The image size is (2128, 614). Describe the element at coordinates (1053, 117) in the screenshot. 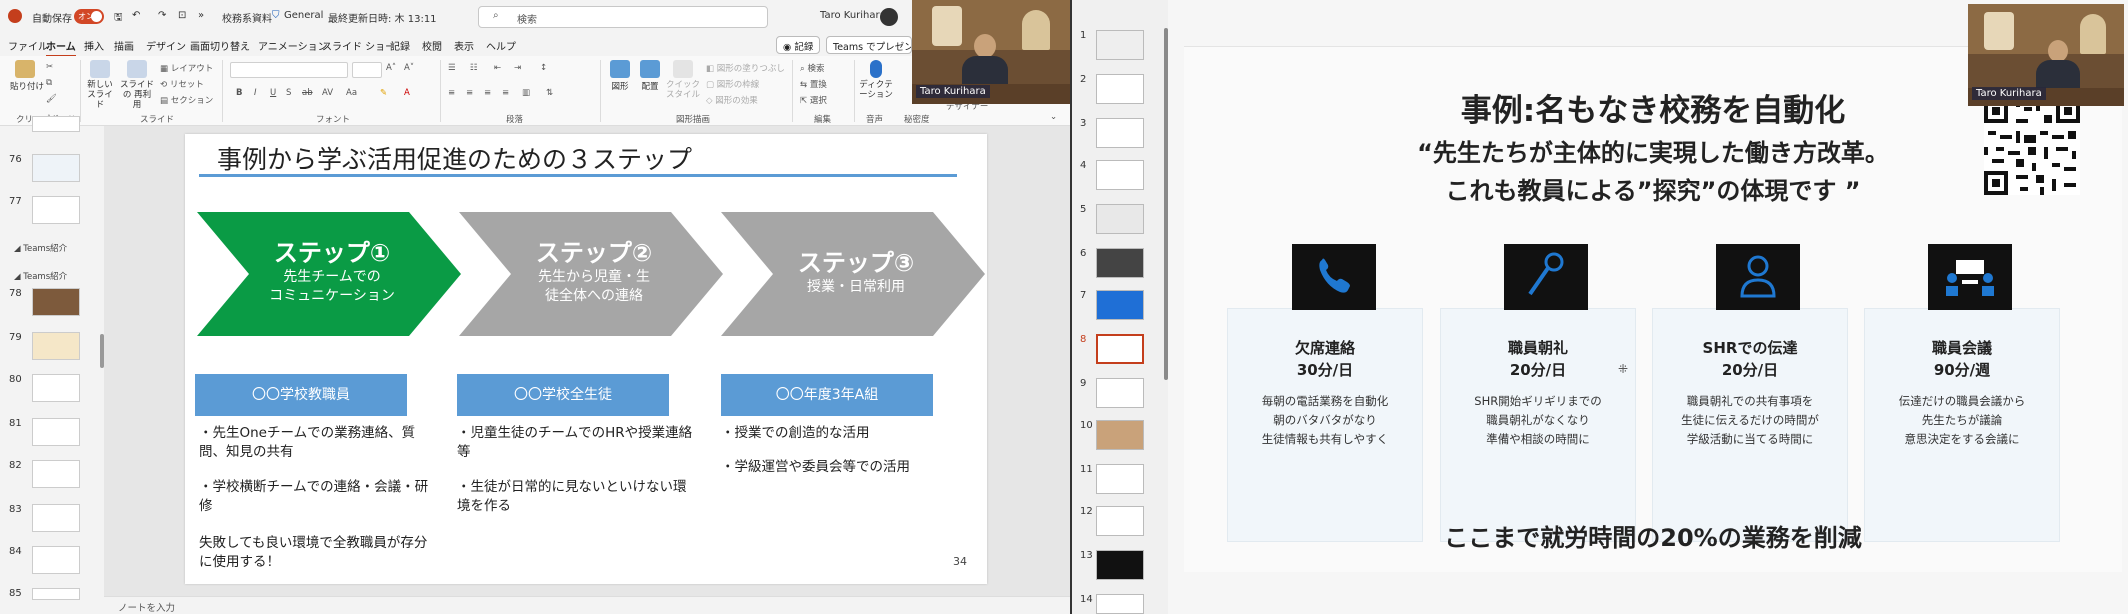

I see `collapse-ribbon-icon: ⌄` at that location.